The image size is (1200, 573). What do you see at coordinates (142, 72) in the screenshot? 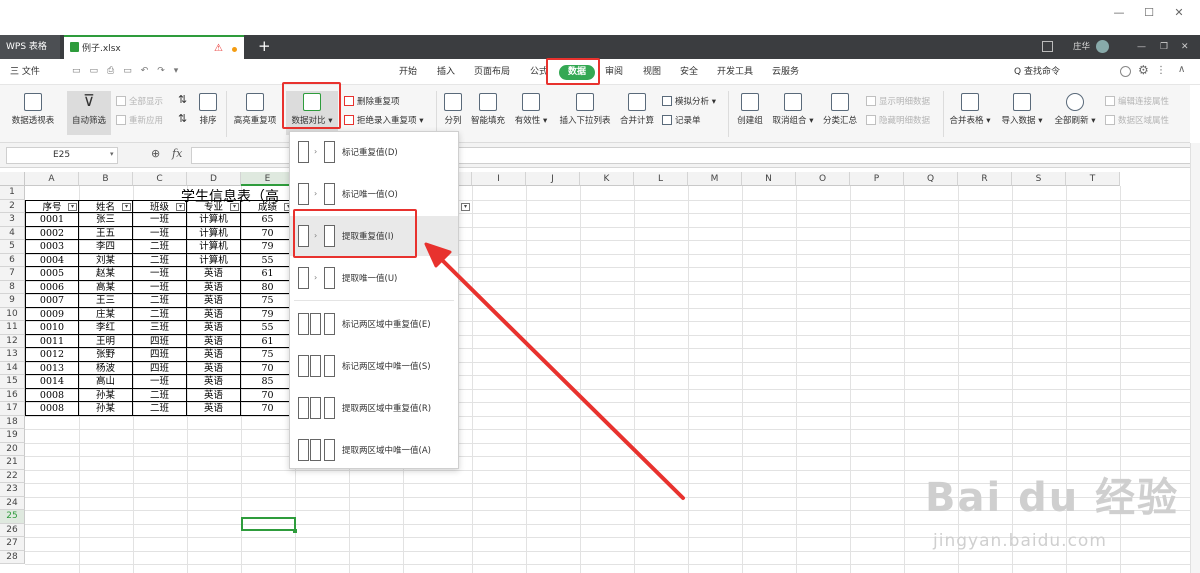
I see `quick-access-toolbar: ▭▭⎙▭↶↷▾` at bounding box center [142, 72].